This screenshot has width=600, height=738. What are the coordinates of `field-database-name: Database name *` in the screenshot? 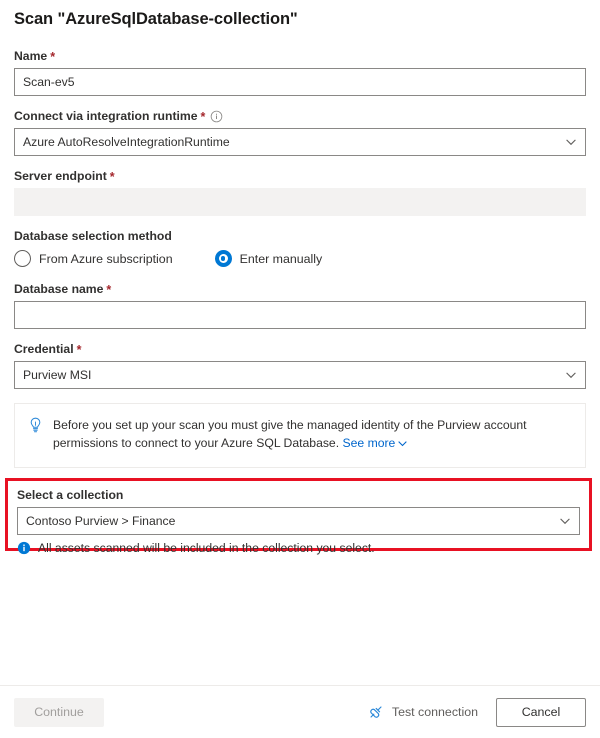 It's located at (300, 305).